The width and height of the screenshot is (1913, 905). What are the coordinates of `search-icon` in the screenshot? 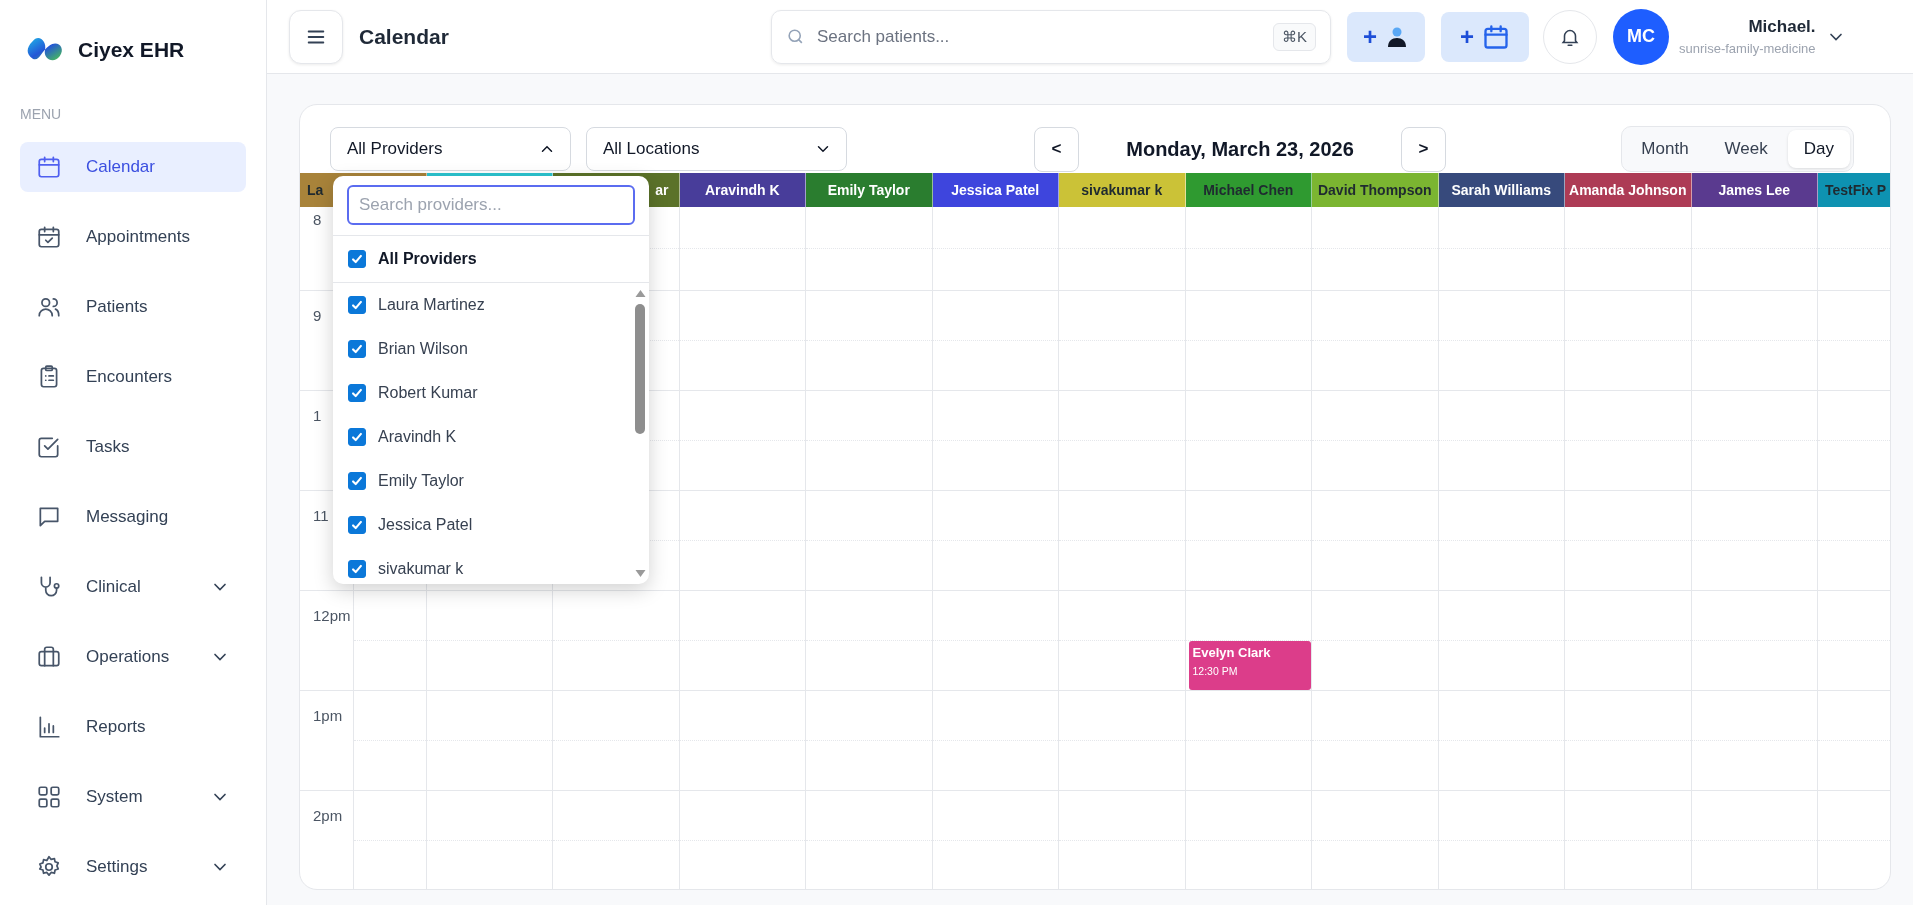 It's located at (795, 36).